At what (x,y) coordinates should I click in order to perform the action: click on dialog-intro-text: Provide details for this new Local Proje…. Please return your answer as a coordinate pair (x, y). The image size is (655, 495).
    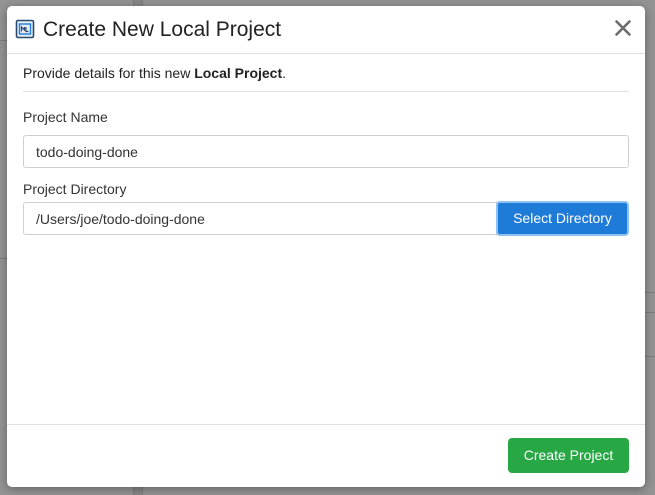
    Looking at the image, I should click on (154, 73).